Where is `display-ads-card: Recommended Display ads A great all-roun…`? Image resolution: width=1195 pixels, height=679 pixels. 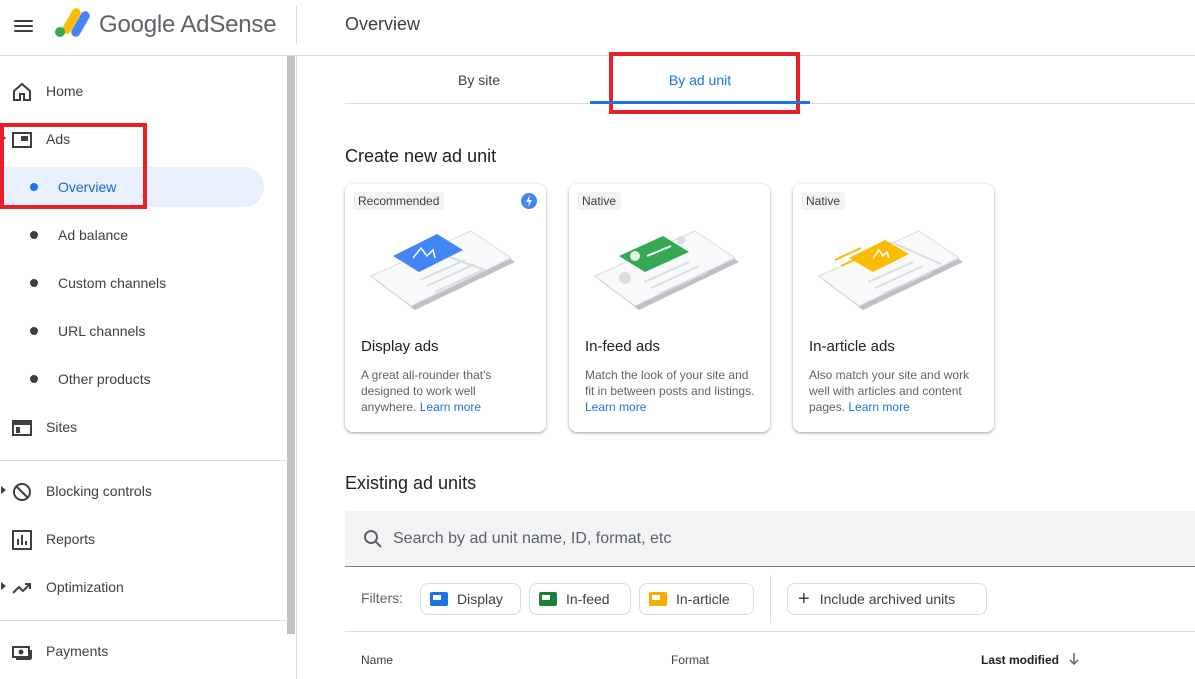
display-ads-card: Recommended Display ads A great all-roun… is located at coordinates (445, 308).